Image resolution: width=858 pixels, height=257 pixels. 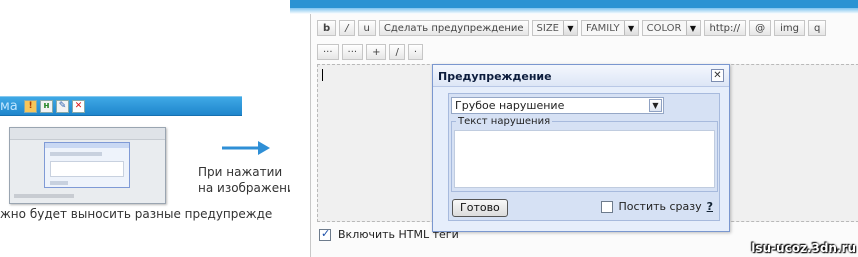 What do you see at coordinates (30, 106) in the screenshot?
I see `warning-icon: !` at bounding box center [30, 106].